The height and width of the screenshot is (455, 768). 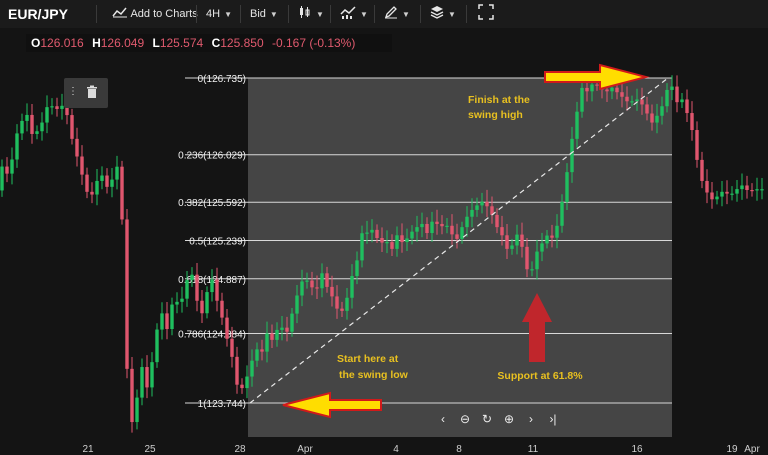 I want to click on x-tick-label: Apr, so click(x=752, y=449).